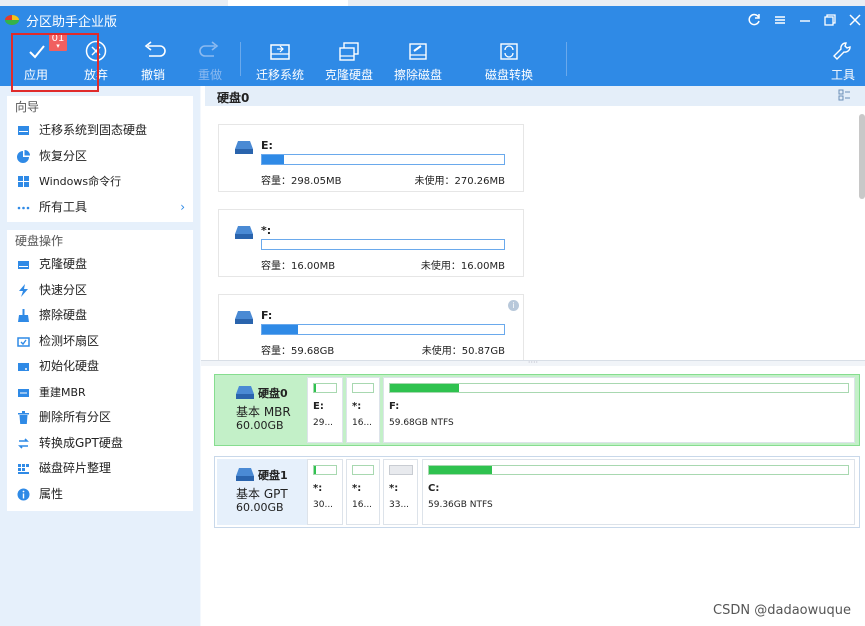  What do you see at coordinates (23, 265) in the screenshot?
I see `clone-icon` at bounding box center [23, 265].